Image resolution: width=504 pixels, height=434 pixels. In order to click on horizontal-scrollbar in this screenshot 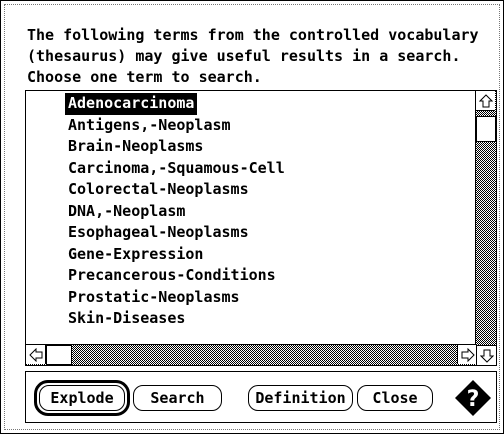, I will do `click(251, 354)`.